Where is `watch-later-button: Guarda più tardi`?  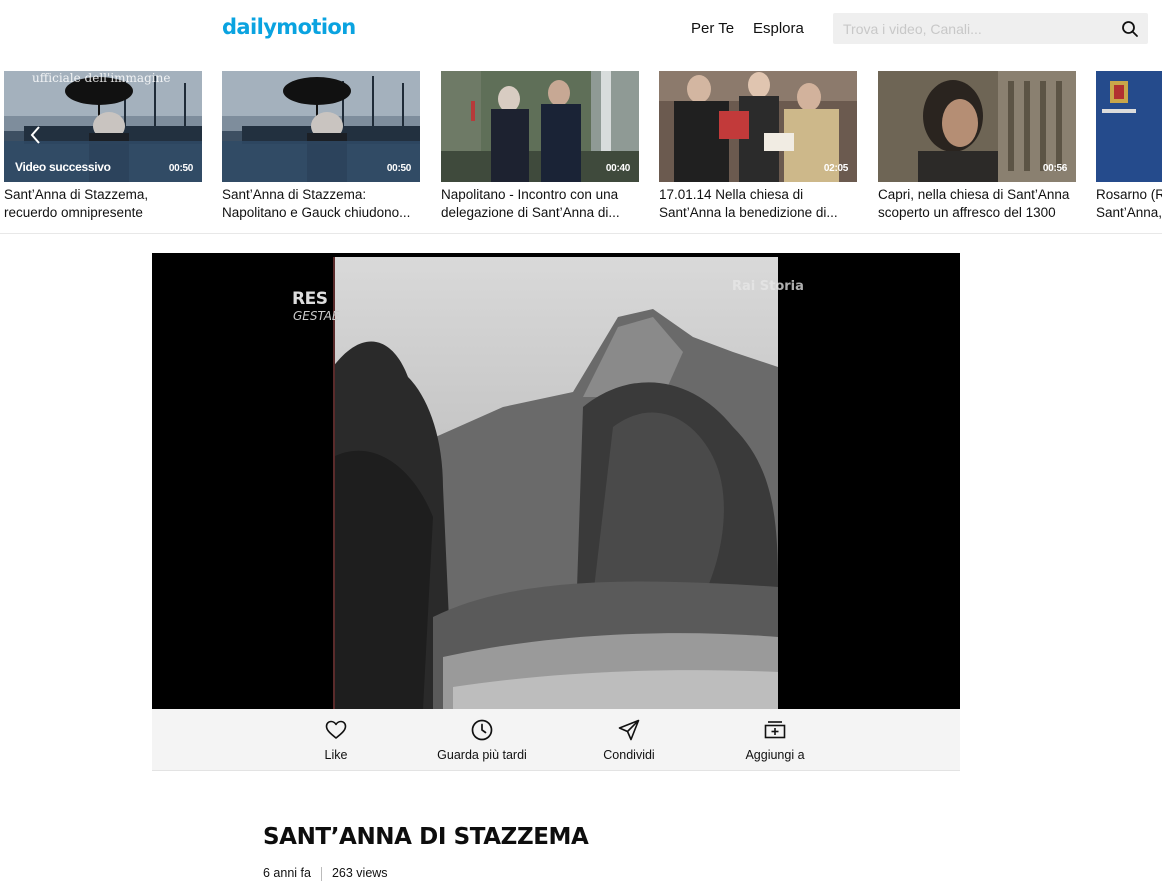 watch-later-button: Guarda più tardi is located at coordinates (482, 740).